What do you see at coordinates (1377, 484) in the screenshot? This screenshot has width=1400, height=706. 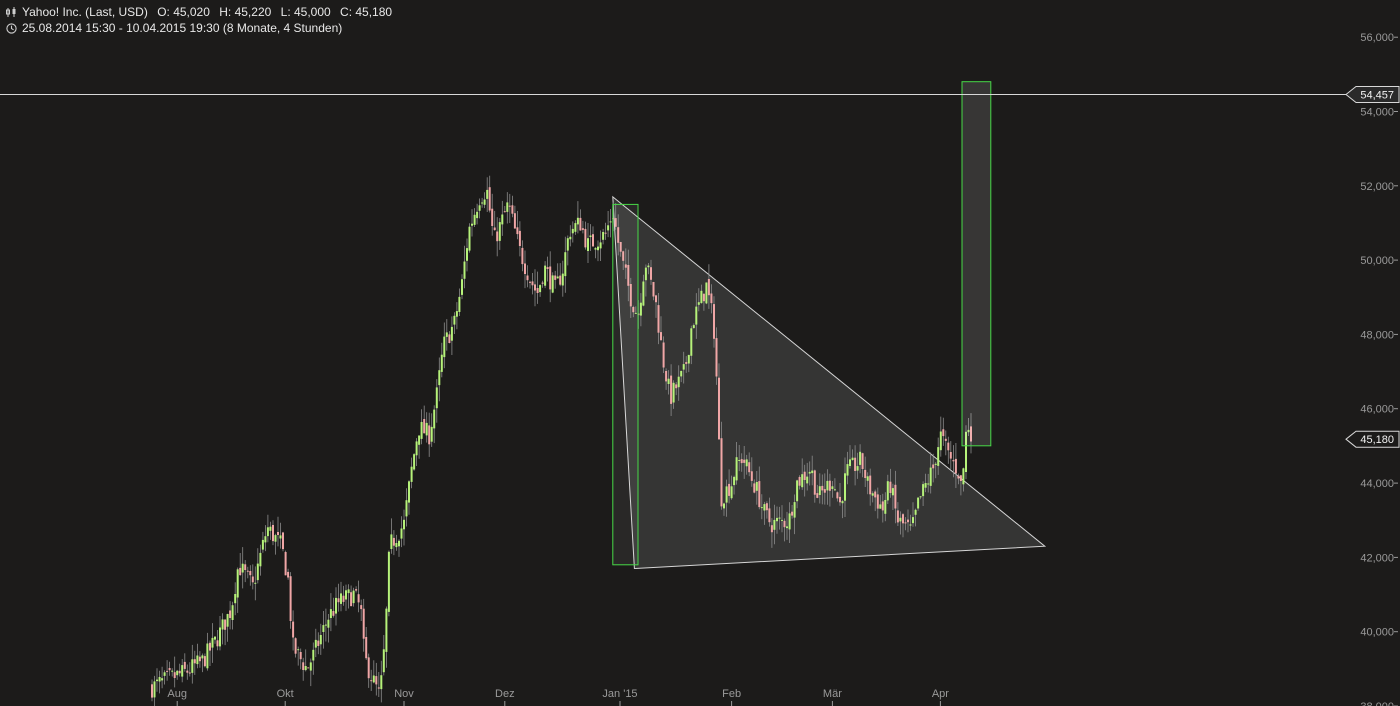 I see `y-tick-label: 44,000` at bounding box center [1377, 484].